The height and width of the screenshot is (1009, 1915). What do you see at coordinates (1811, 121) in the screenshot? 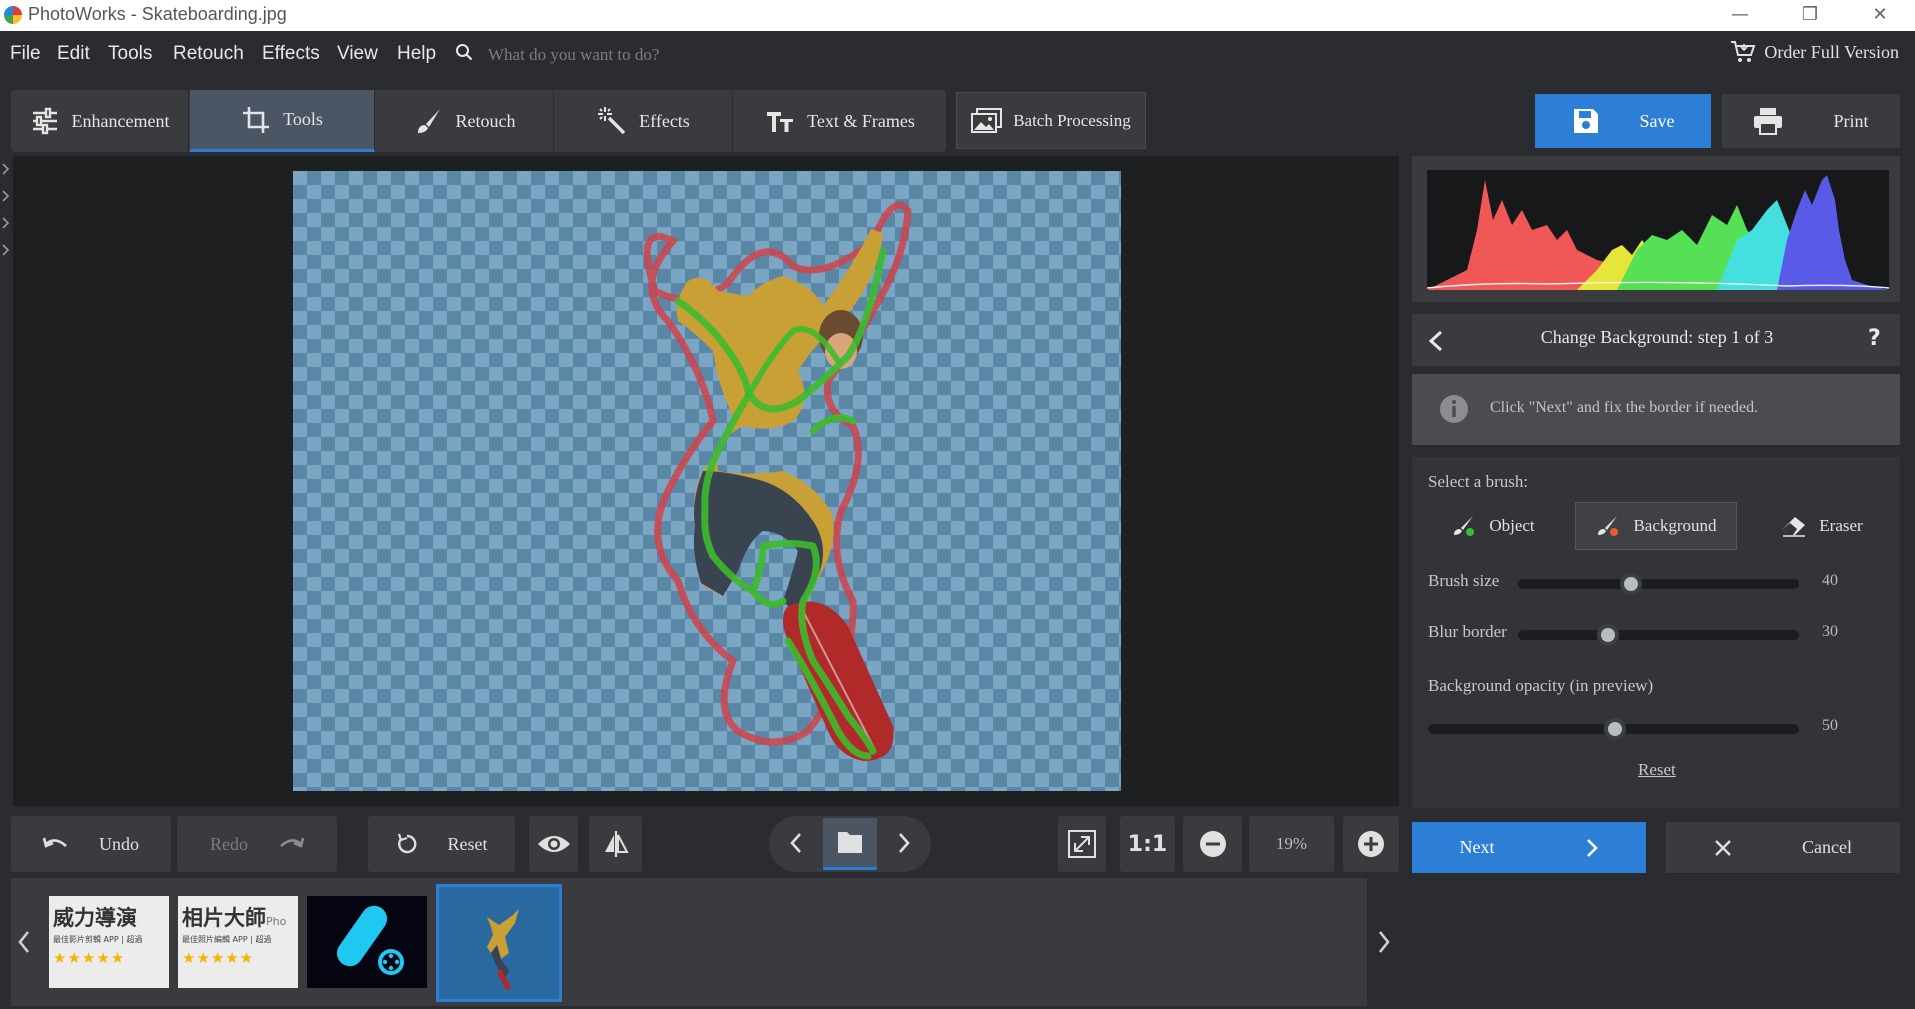
I see `print-button: Print` at bounding box center [1811, 121].